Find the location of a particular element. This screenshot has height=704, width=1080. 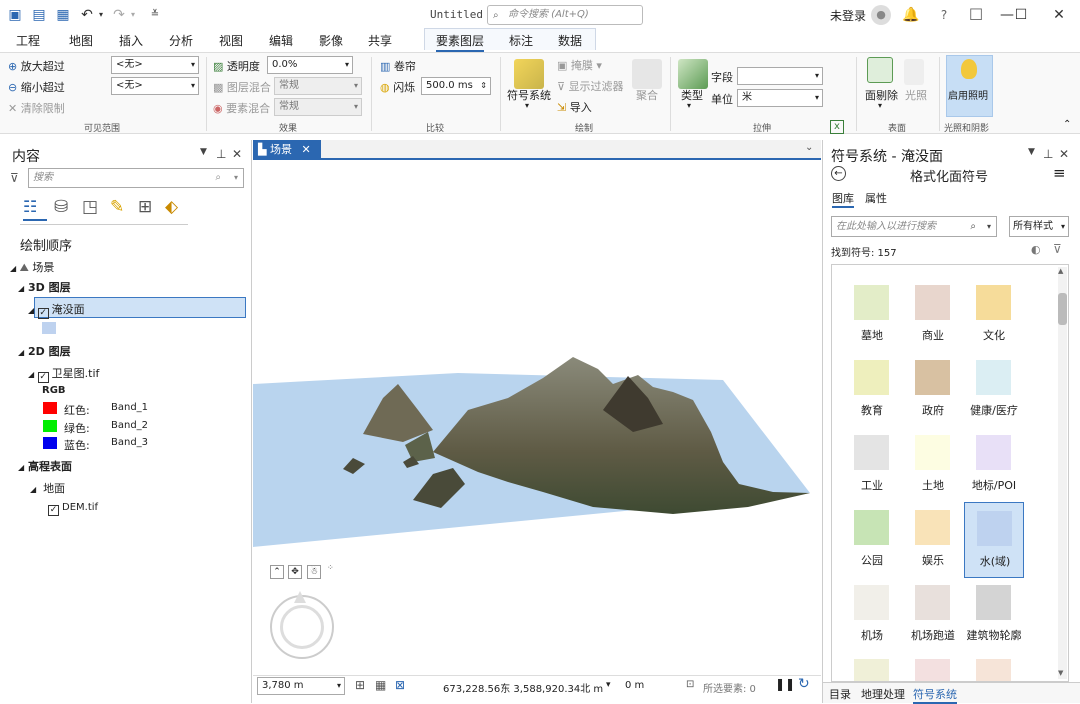

mask-button: ▣ 掩膜 ▾ is located at coordinates (579, 65).